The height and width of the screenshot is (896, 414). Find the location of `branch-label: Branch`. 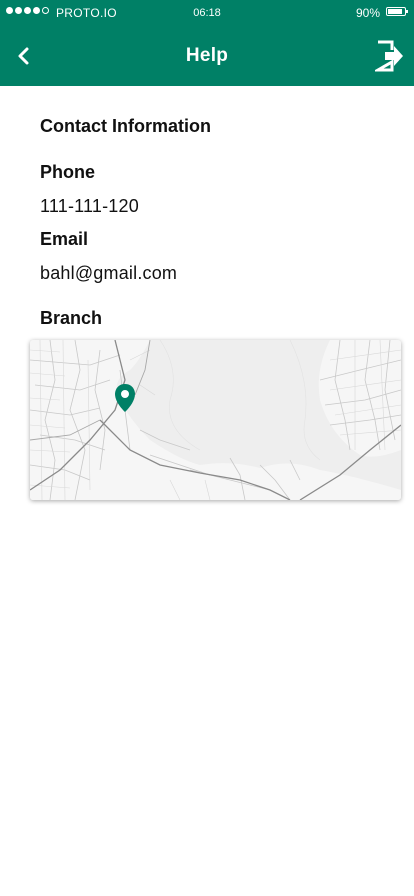

branch-label: Branch is located at coordinates (71, 318).